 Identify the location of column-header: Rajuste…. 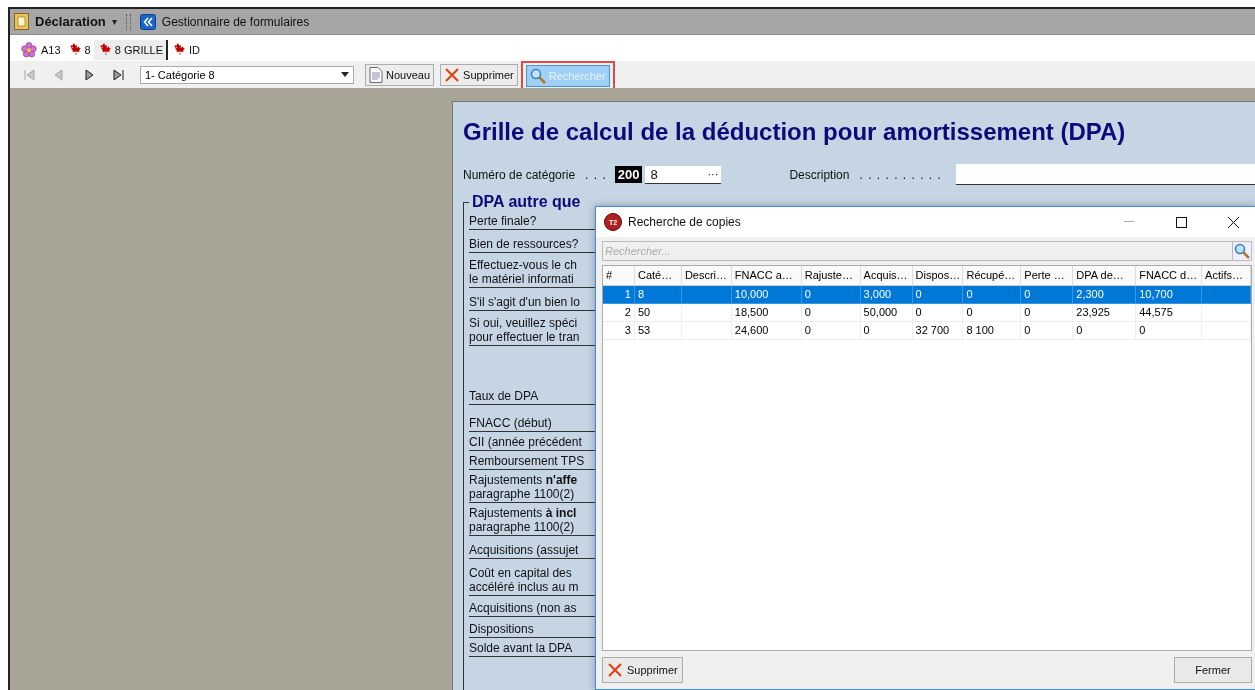
(831, 276).